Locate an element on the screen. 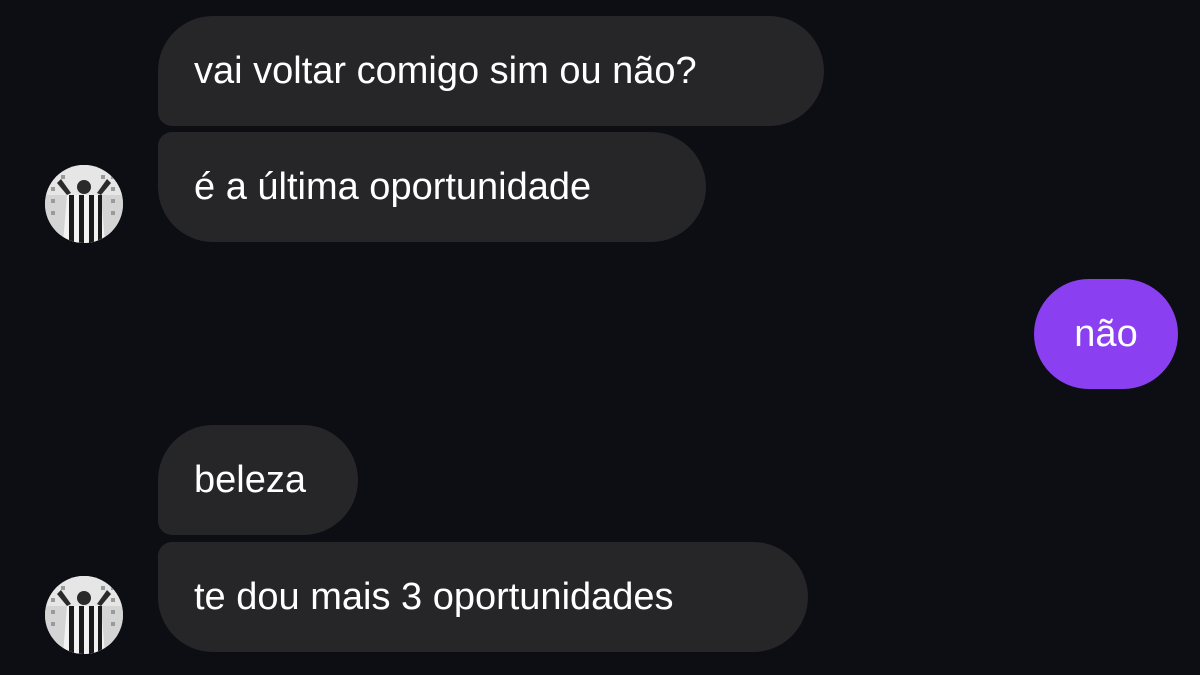 The image size is (1200, 675). message-bubble-received: te dou mais 3 oportunidades is located at coordinates (483, 597).